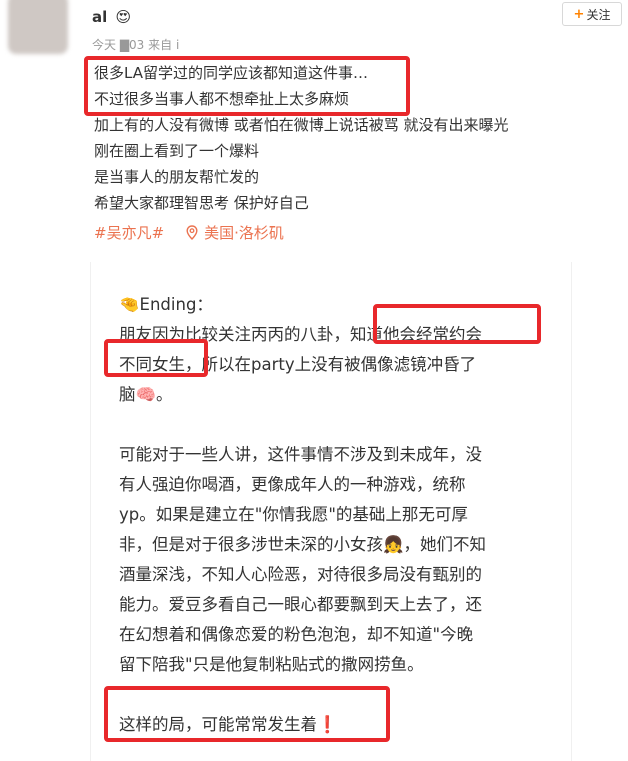 The height and width of the screenshot is (761, 628). Describe the element at coordinates (300, 574) in the screenshot. I see `image-line: 酒量深浅，不知人心险恶，对待很多局没有甄别的` at that location.